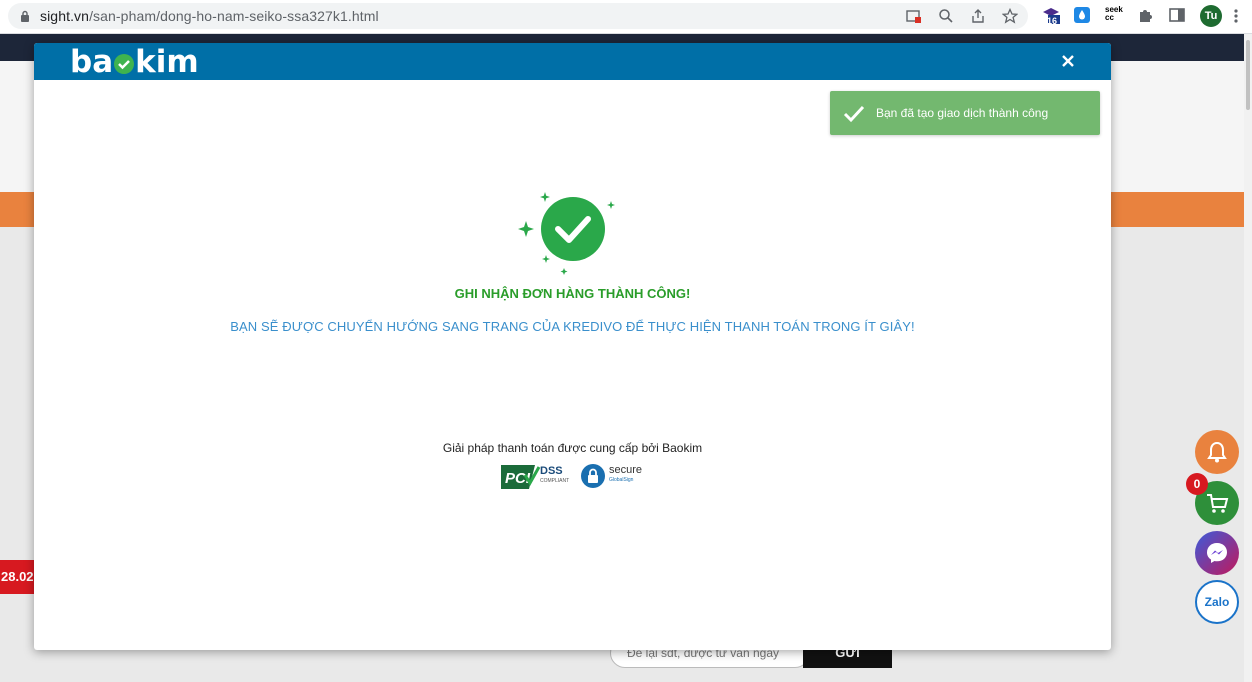 This screenshot has width=1252, height=682. Describe the element at coordinates (1248, 75) in the screenshot. I see `scrollbar-thumb` at that location.